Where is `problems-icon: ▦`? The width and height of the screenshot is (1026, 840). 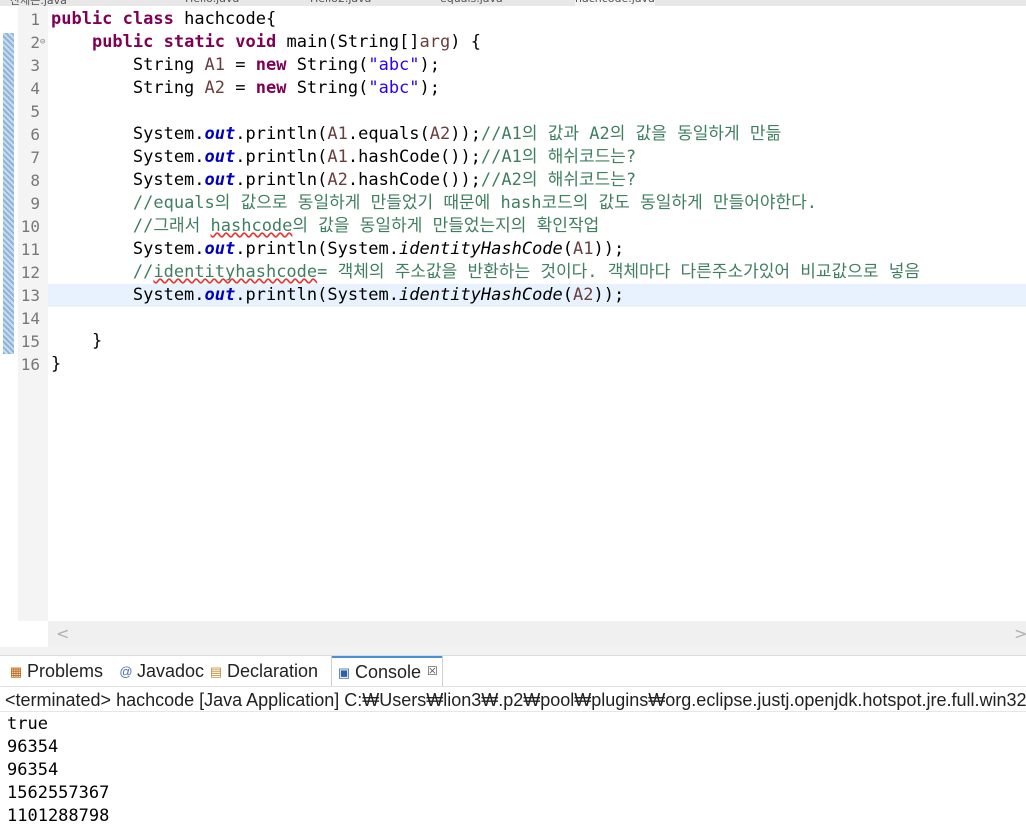 problems-icon: ▦ is located at coordinates (16, 671).